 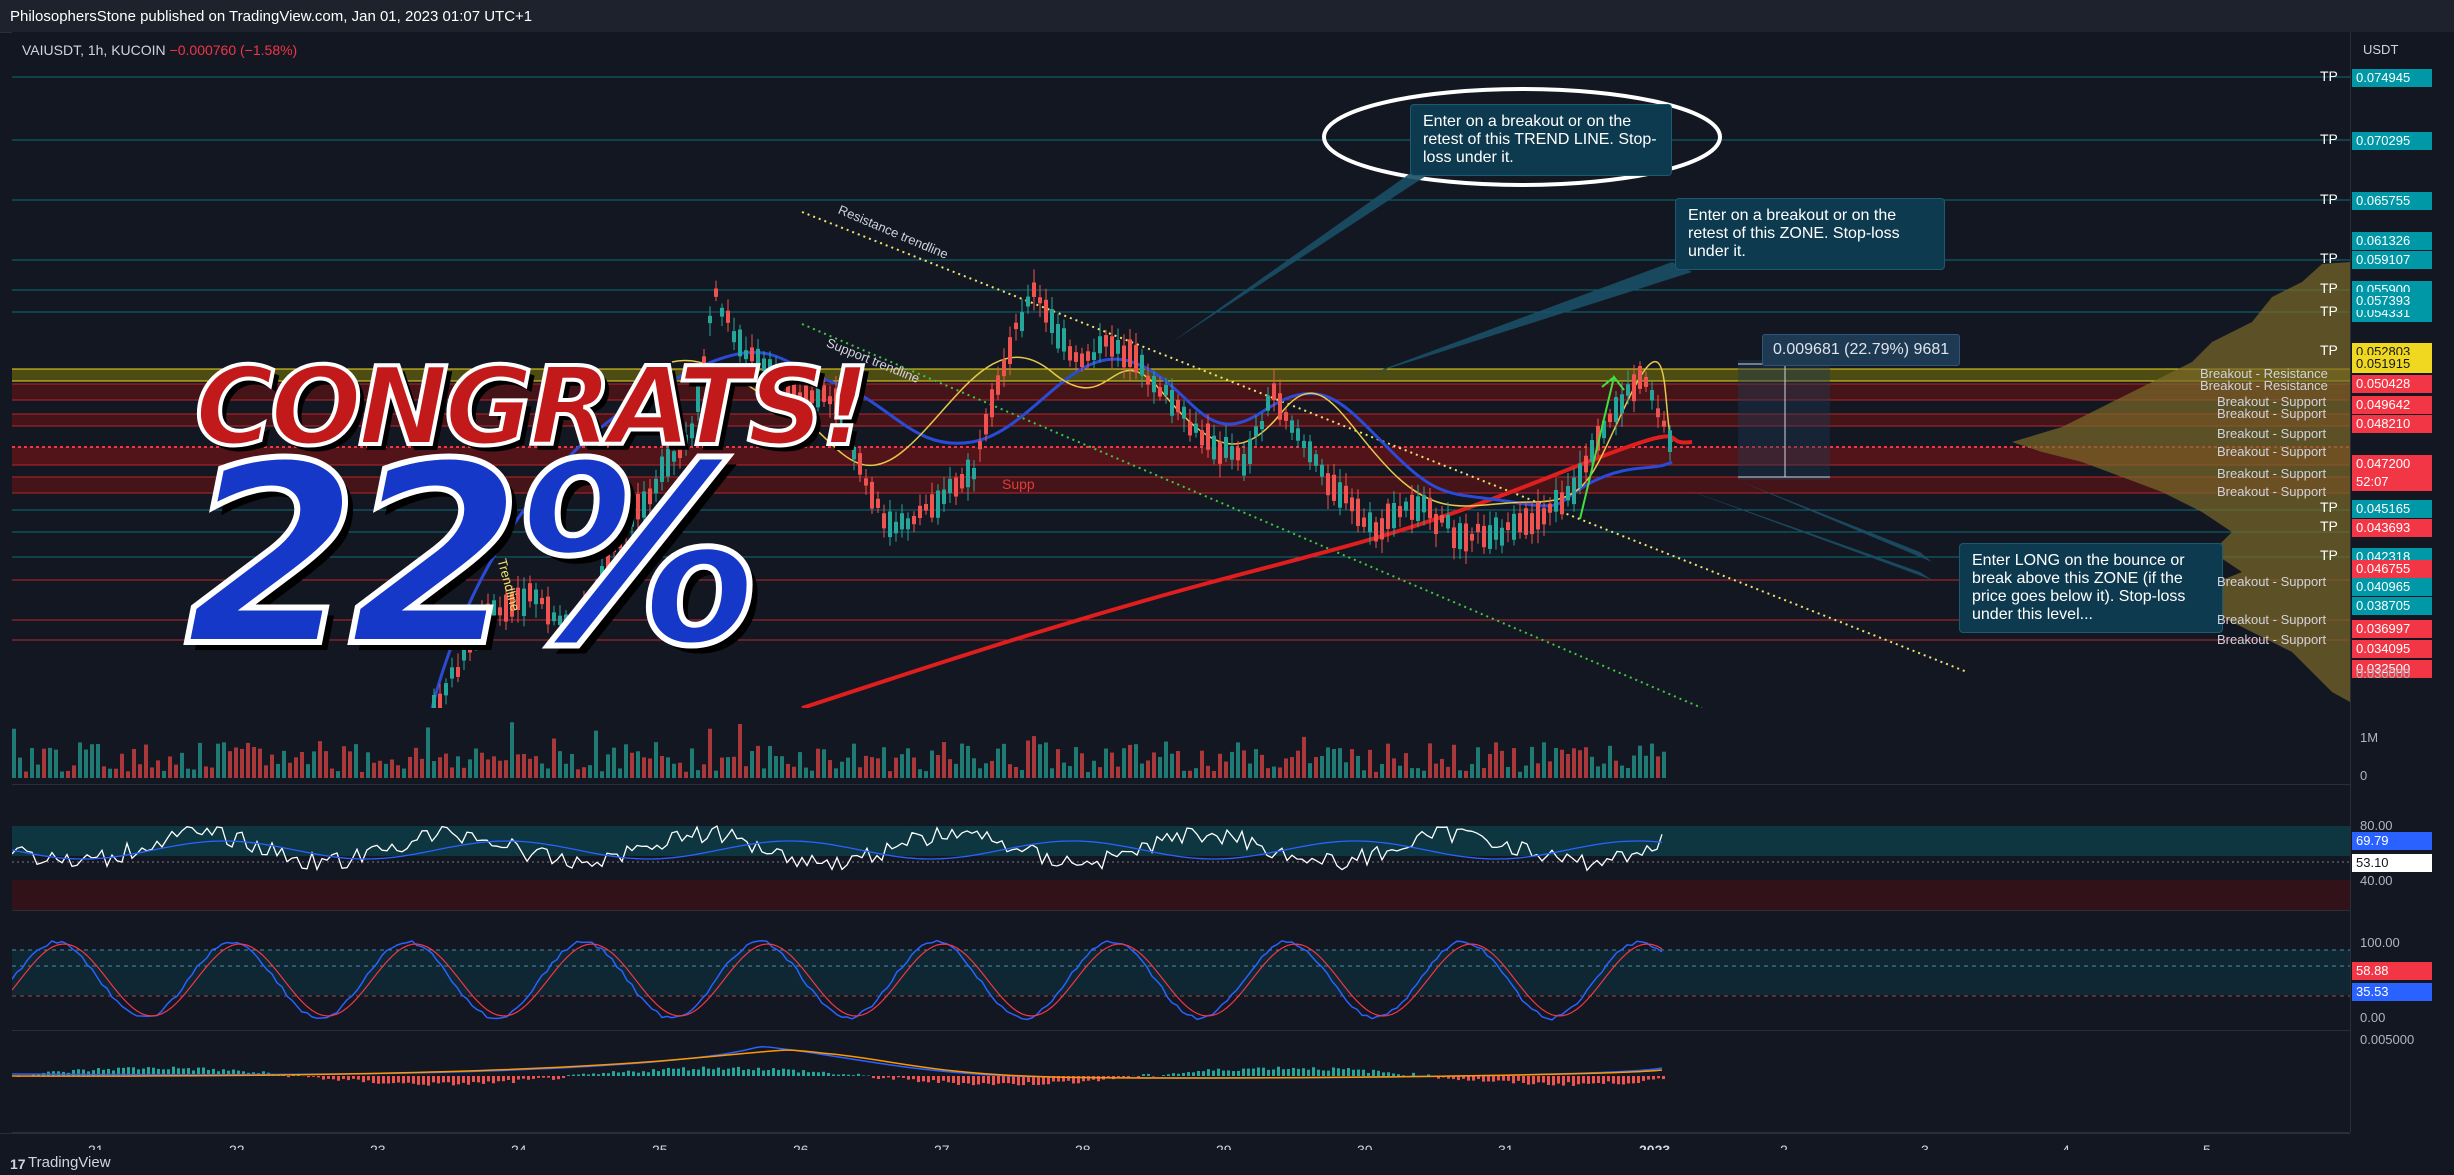 What do you see at coordinates (2392, 971) in the screenshot?
I see `stoch-value-1: 58.88` at bounding box center [2392, 971].